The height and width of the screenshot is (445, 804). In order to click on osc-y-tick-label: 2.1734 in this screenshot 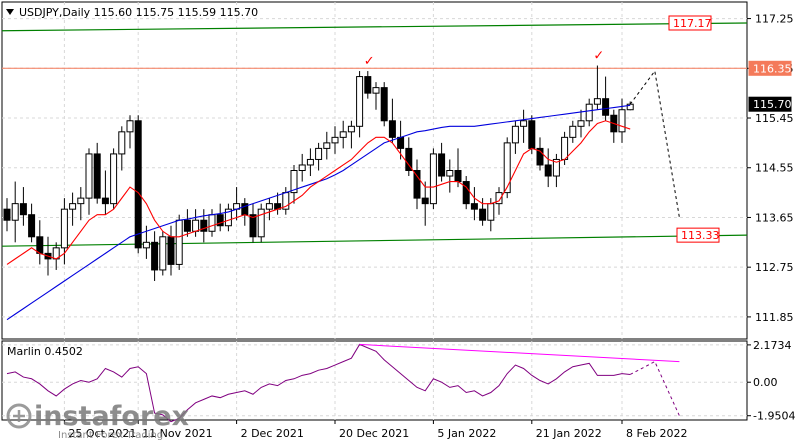, I will do `click(772, 345)`.